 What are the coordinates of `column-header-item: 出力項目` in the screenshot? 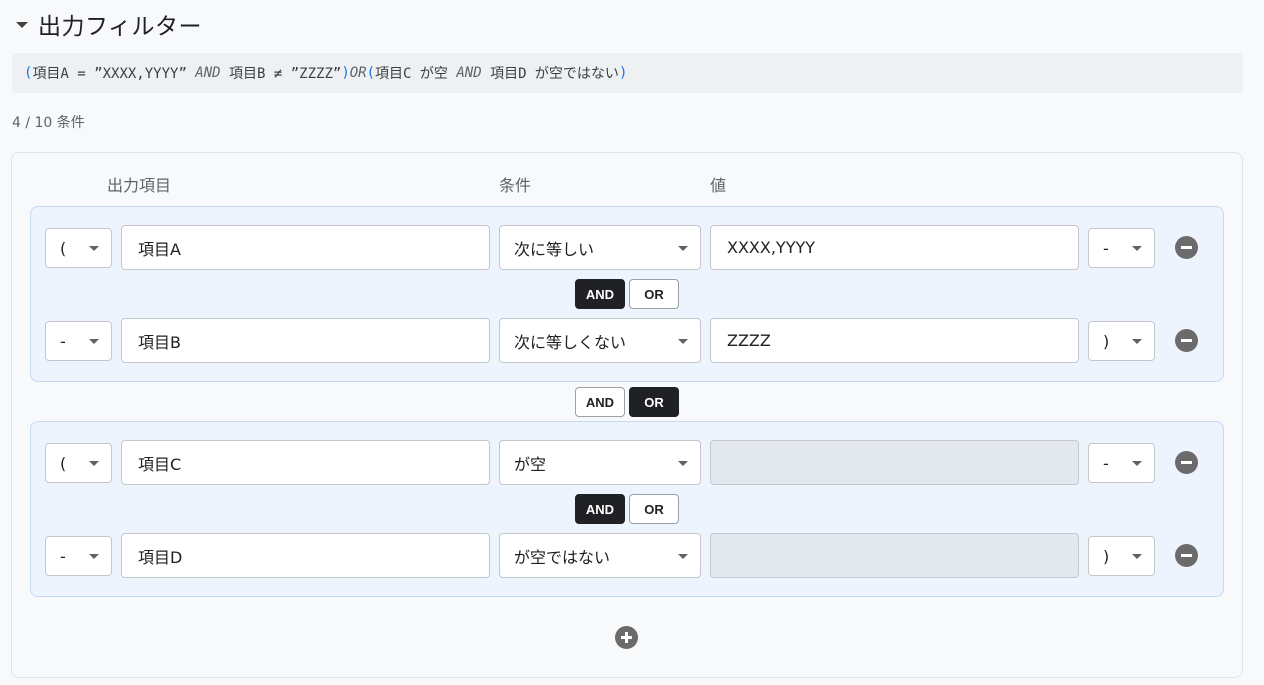 It's located at (139, 185).